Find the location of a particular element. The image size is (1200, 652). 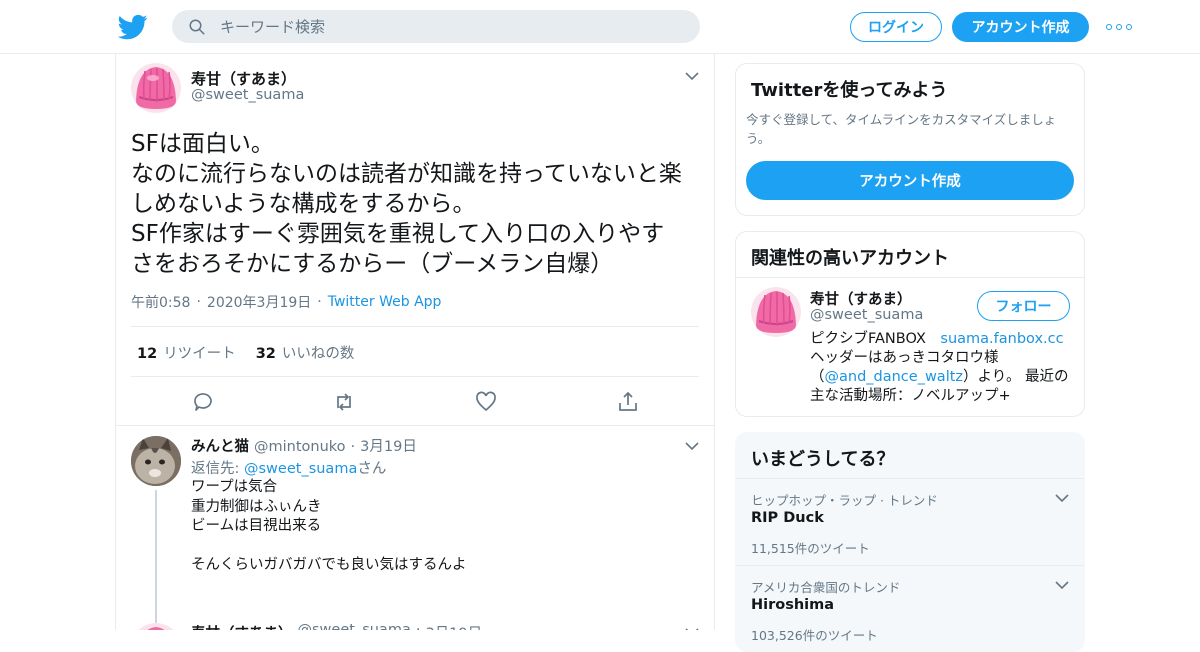

reply-author-name: みんと猫 is located at coordinates (220, 445).